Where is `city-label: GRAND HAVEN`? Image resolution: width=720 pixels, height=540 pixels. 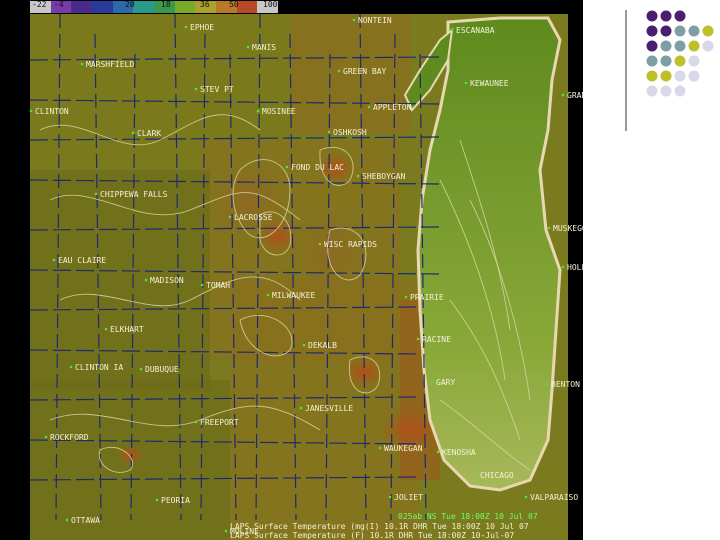 city-label: GRAND HAVEN is located at coordinates (575, 95).